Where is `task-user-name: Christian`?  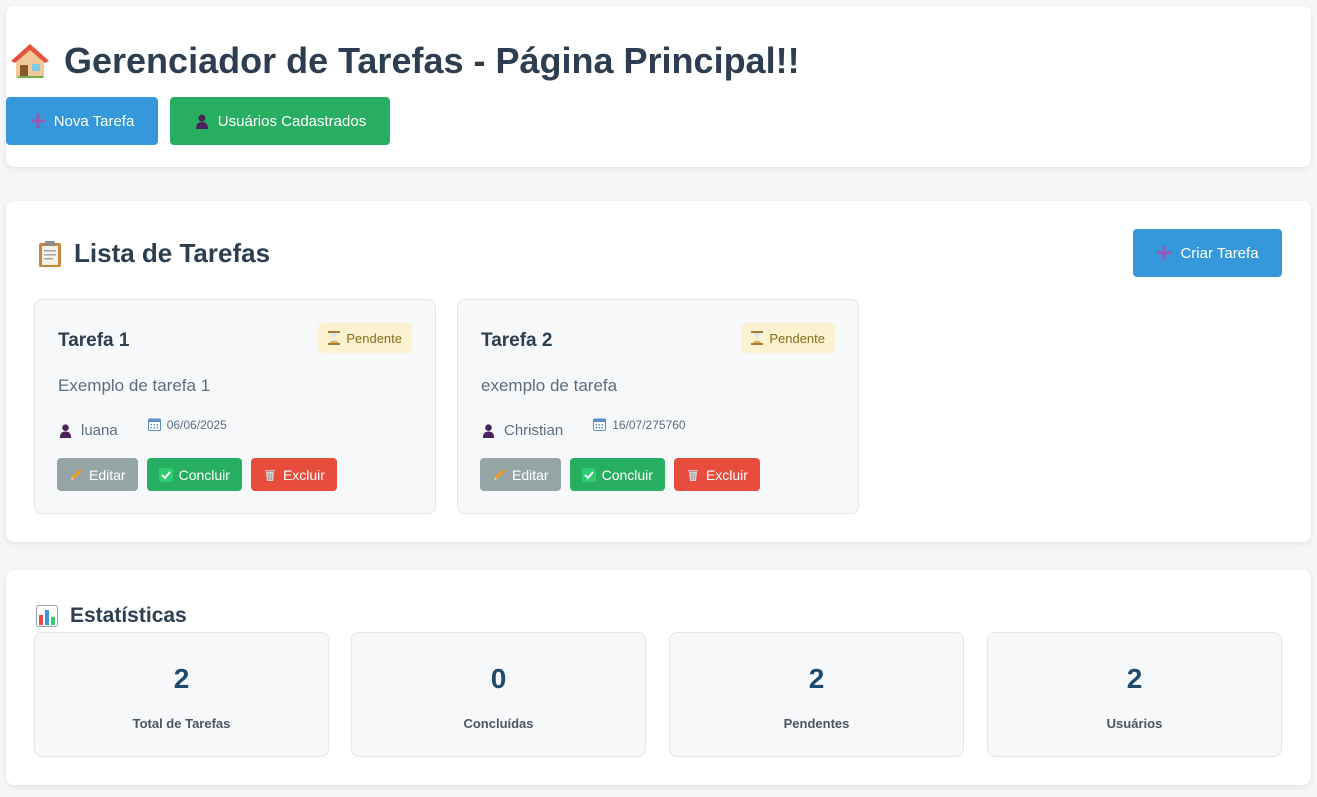 task-user-name: Christian is located at coordinates (534, 430).